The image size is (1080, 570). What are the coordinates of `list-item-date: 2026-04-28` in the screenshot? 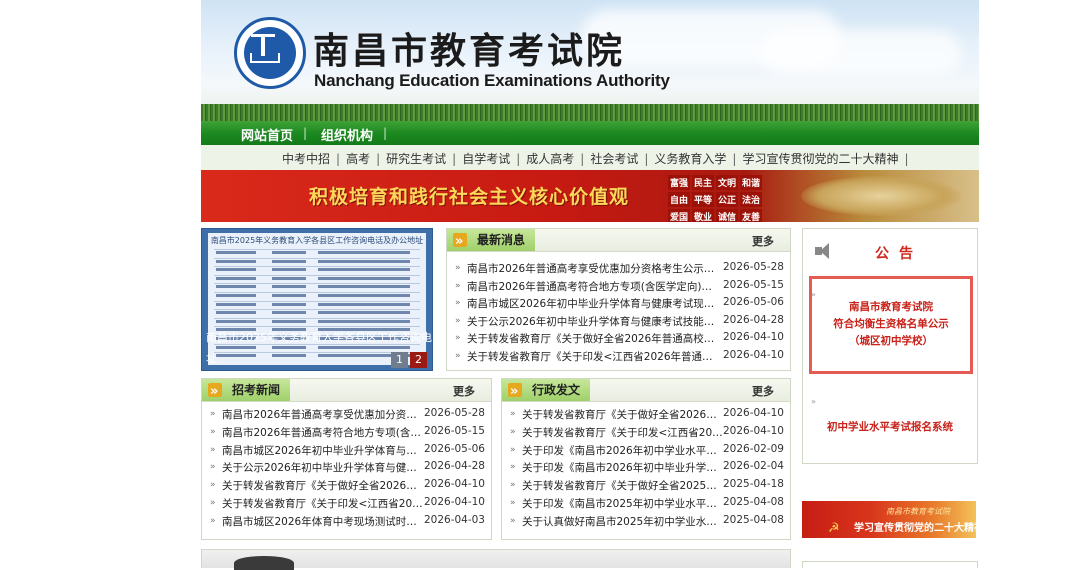 It's located at (753, 319).